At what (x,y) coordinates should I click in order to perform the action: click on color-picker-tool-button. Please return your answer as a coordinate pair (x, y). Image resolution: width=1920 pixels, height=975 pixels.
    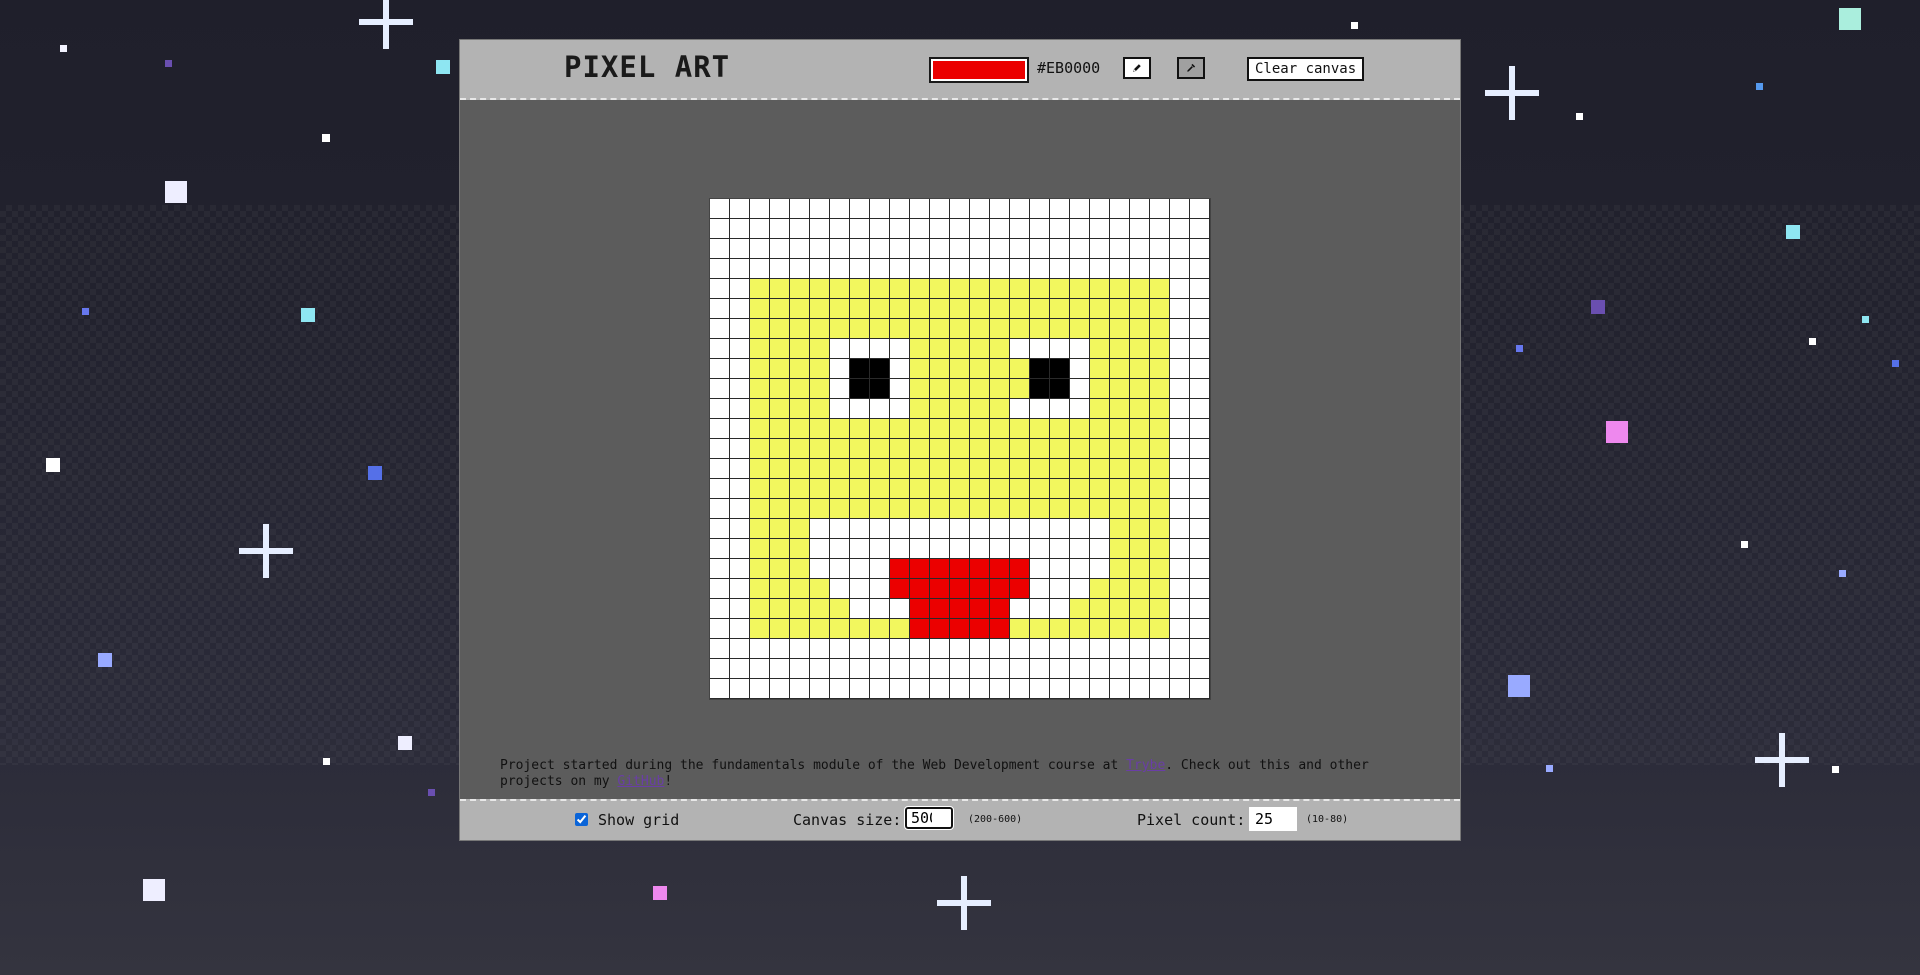
    Looking at the image, I should click on (1191, 68).